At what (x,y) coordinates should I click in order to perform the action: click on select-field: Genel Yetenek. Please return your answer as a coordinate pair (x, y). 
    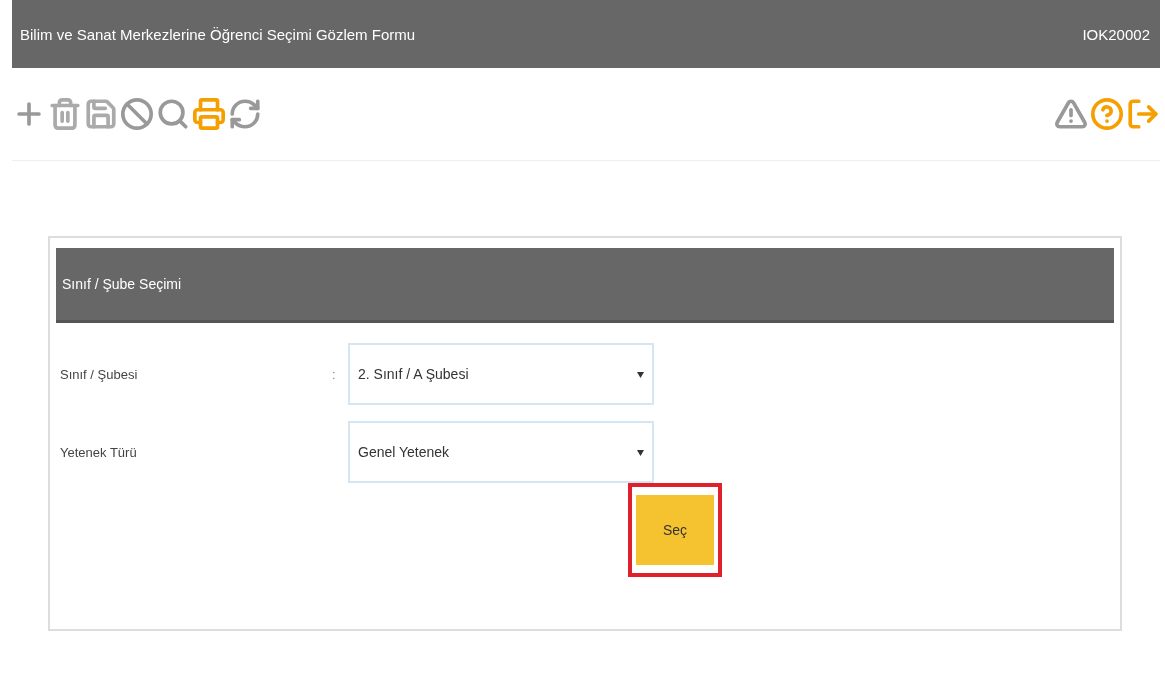
    Looking at the image, I should click on (501, 452).